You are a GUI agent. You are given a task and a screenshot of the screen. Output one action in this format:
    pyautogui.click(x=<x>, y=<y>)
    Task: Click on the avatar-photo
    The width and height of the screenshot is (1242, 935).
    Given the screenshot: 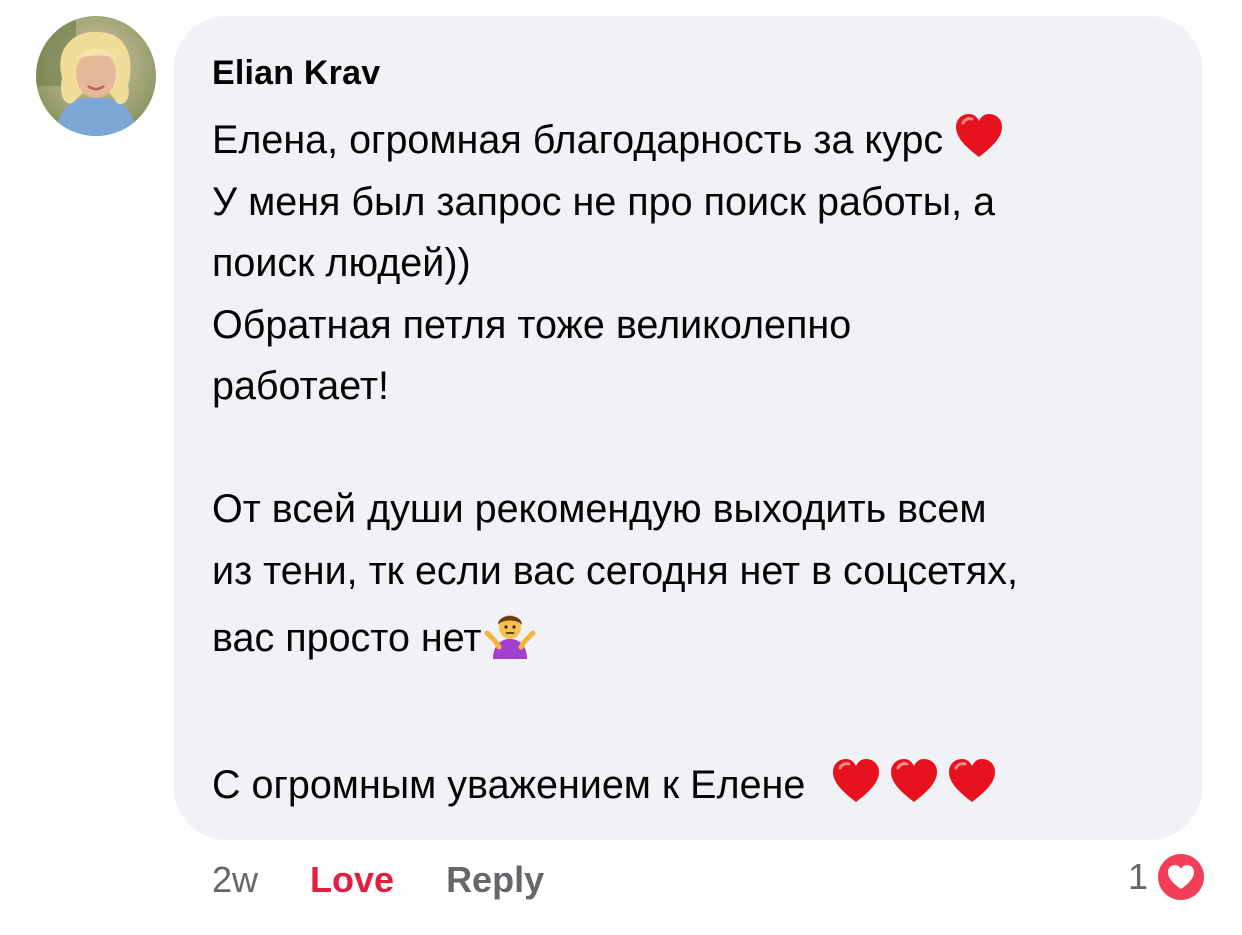 What is the action you would take?
    pyautogui.click(x=96, y=76)
    